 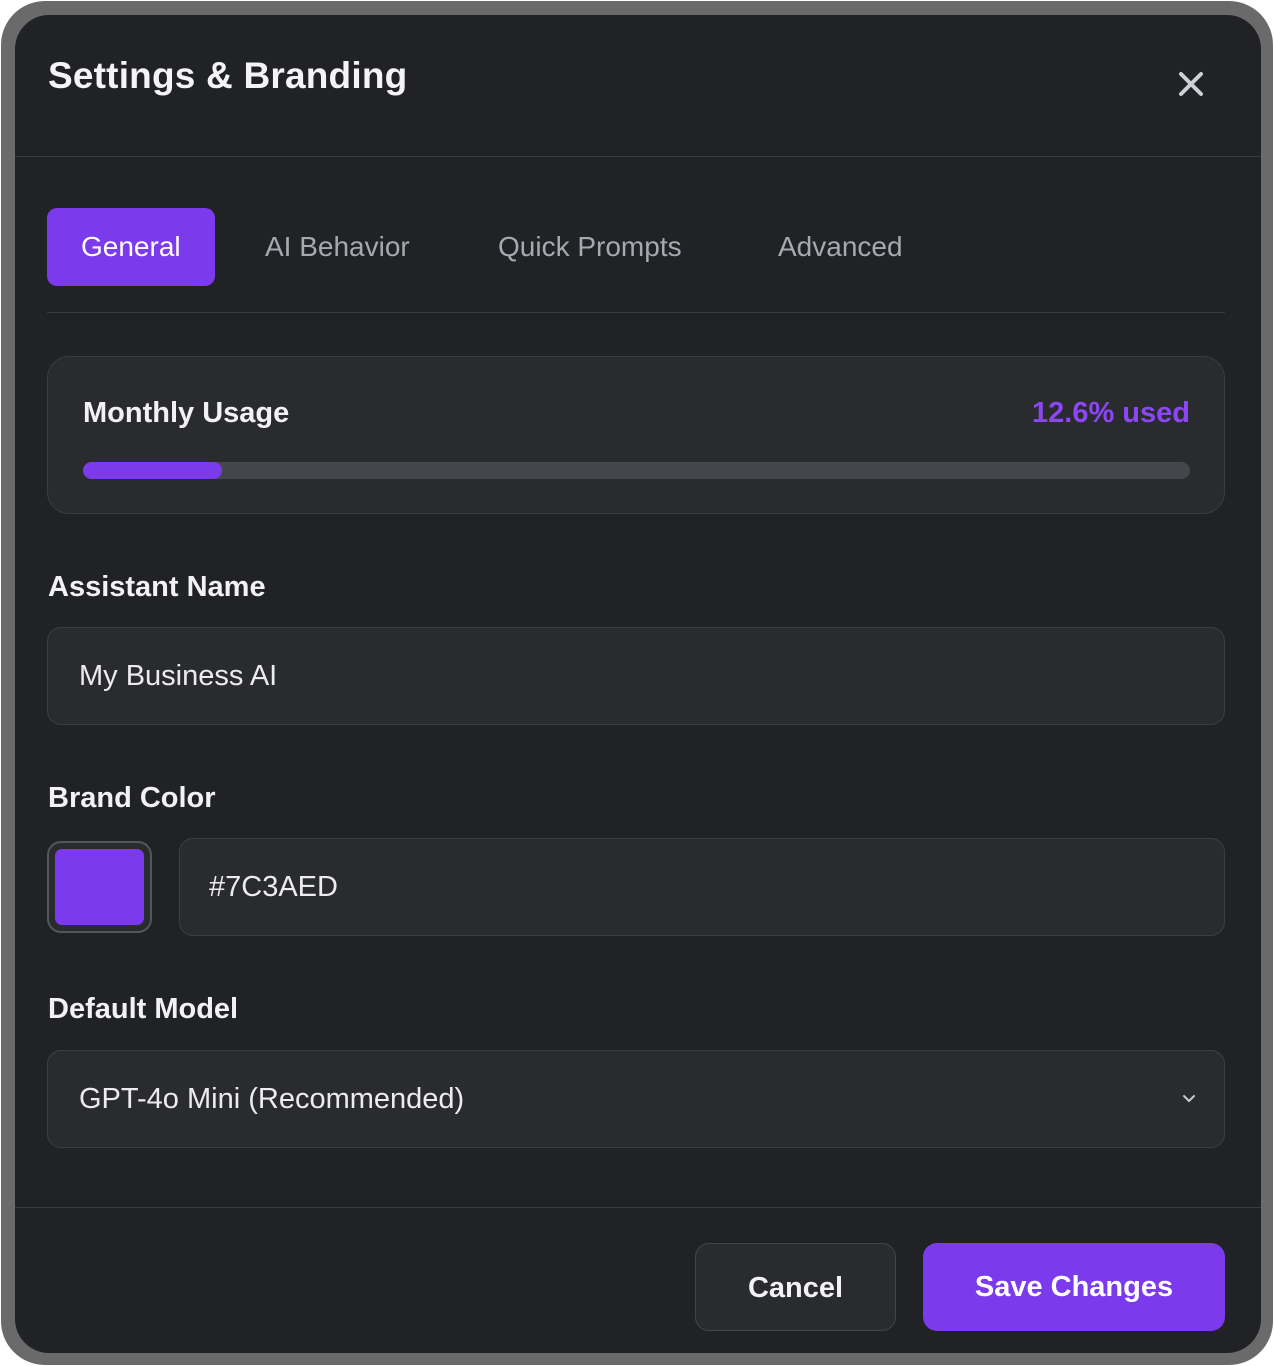 I want to click on usage-progress-fill, so click(x=153, y=470).